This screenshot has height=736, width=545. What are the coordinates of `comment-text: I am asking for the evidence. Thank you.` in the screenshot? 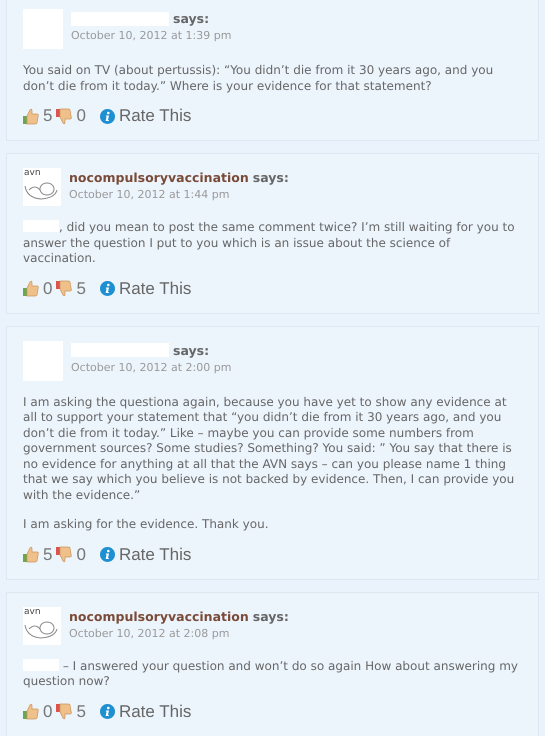 It's located at (146, 524).